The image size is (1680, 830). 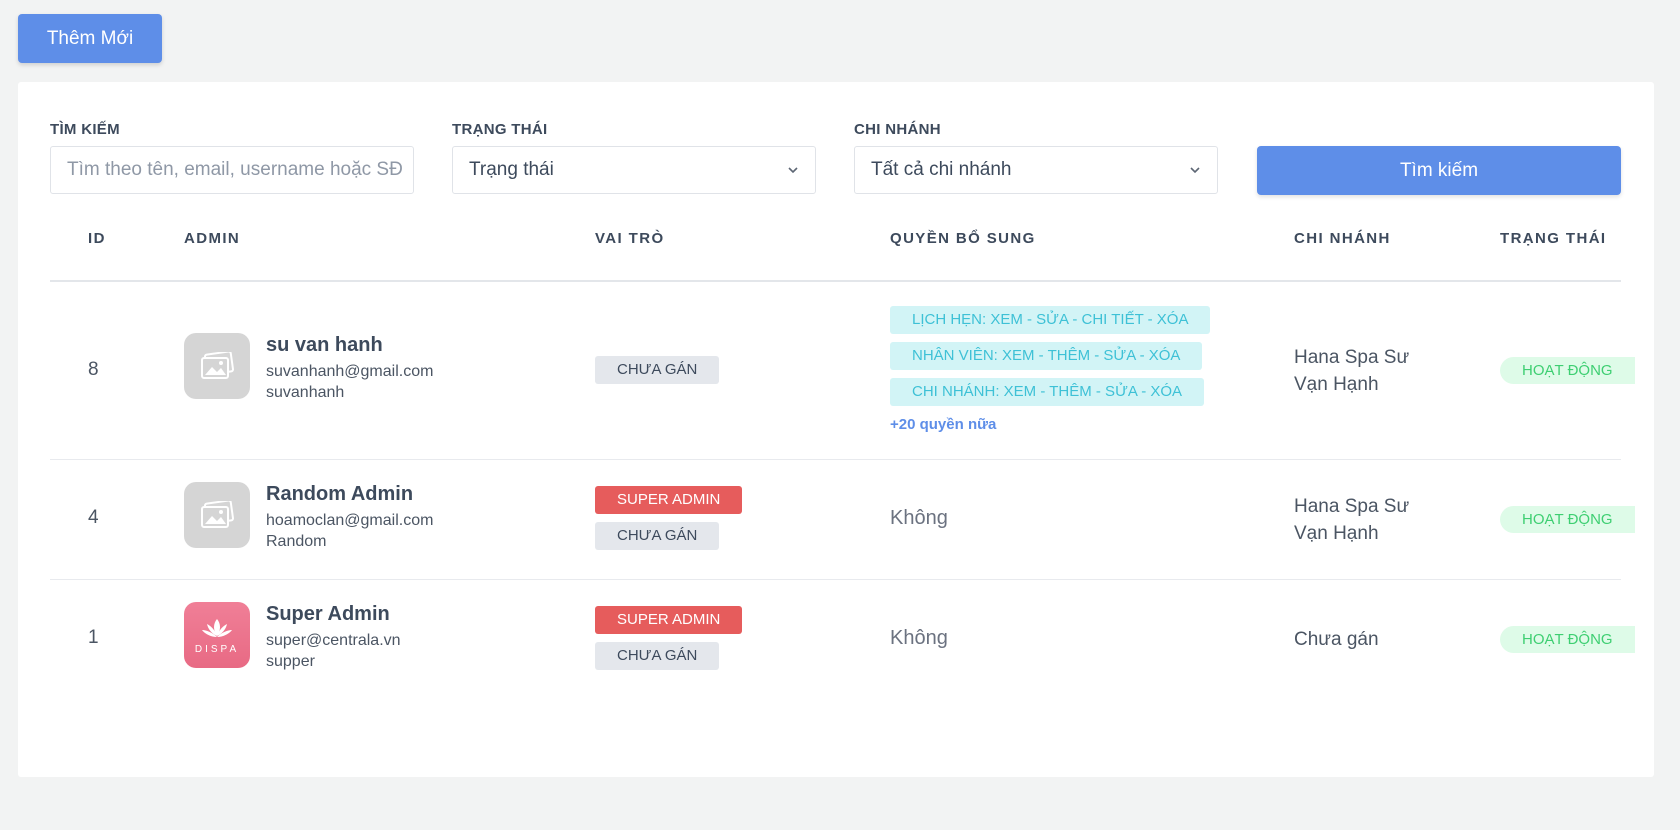 I want to click on admin-email: super@centrala.vn, so click(x=333, y=640).